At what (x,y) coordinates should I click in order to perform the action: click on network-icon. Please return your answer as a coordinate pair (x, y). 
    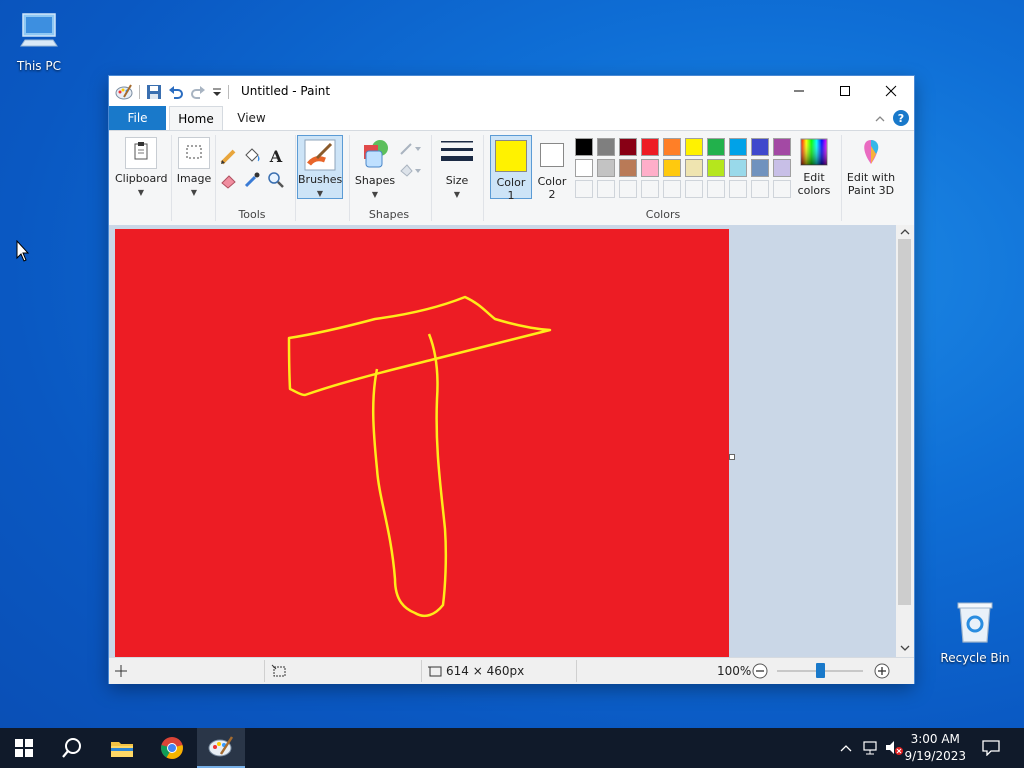
    Looking at the image, I should click on (871, 748).